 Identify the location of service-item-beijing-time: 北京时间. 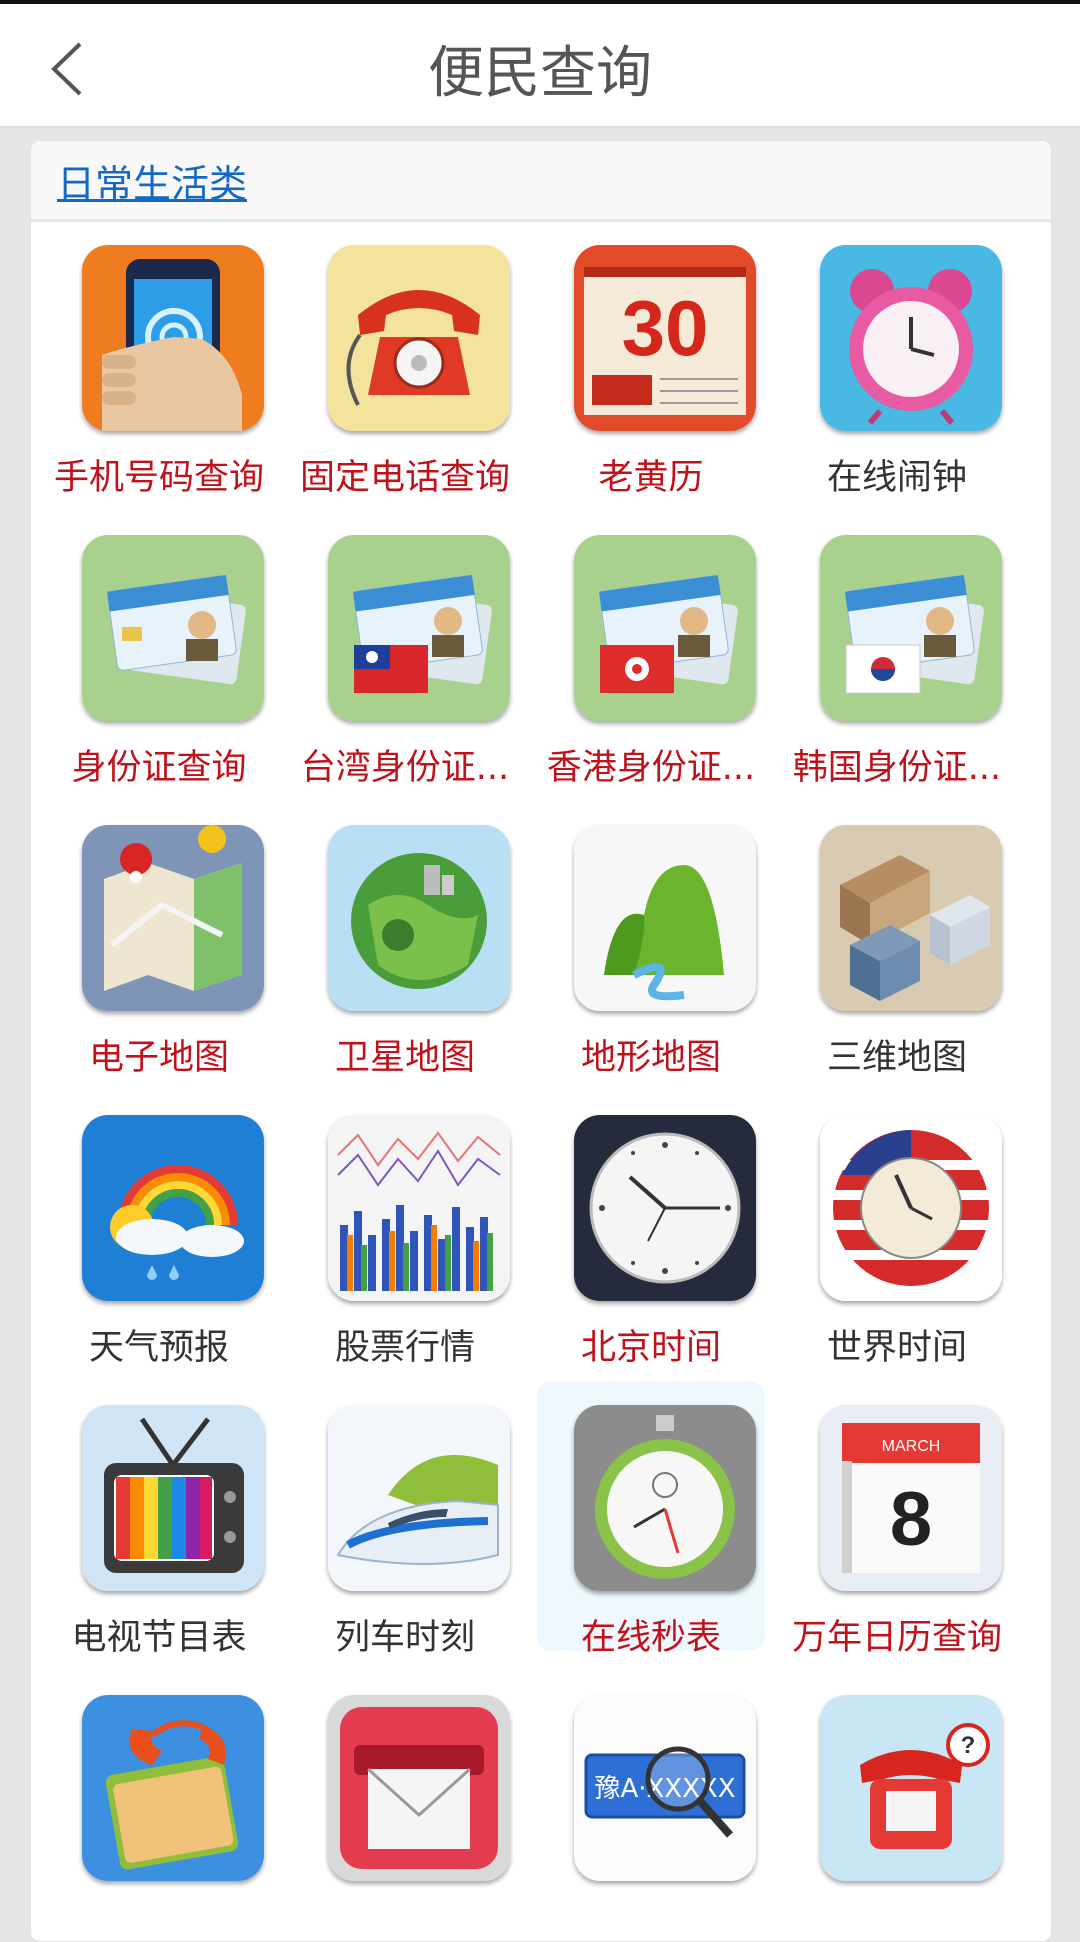
(651, 1229).